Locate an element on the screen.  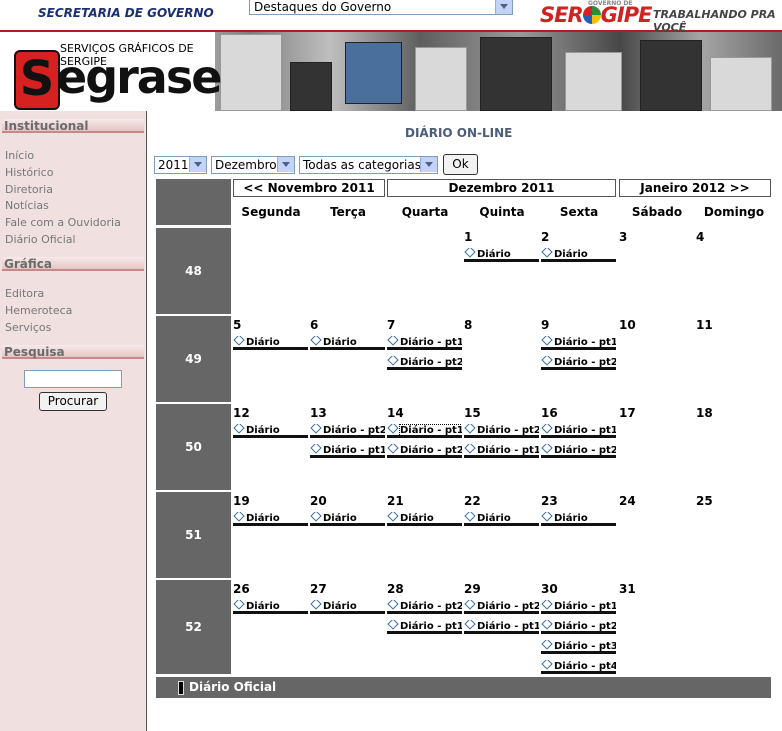
week-number: 50 is located at coordinates (193, 447).